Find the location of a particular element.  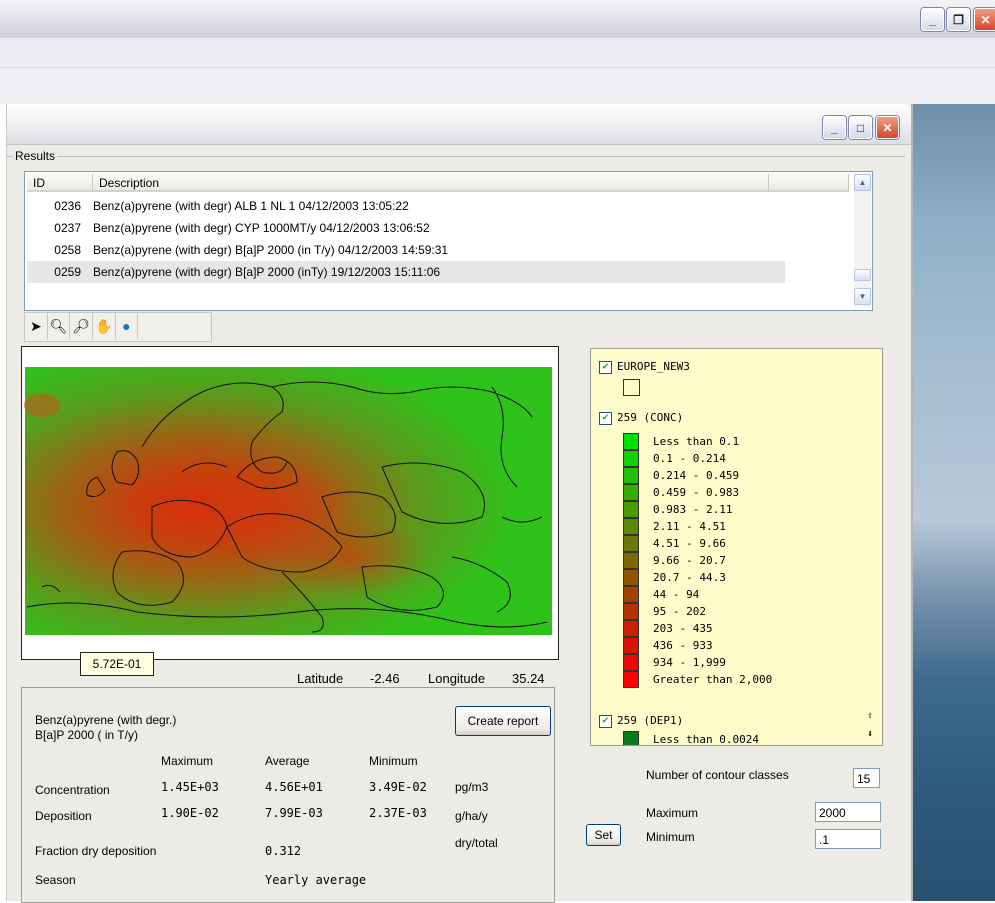

layer-conc-checkbox: ✔ is located at coordinates (605, 418).